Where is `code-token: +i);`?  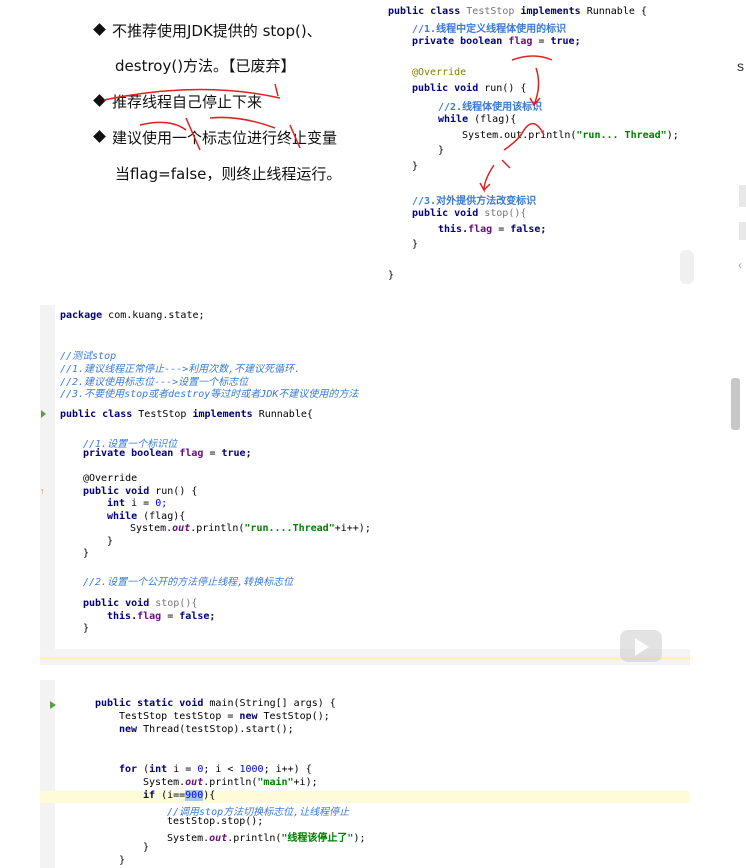 code-token: +i); is located at coordinates (305, 782).